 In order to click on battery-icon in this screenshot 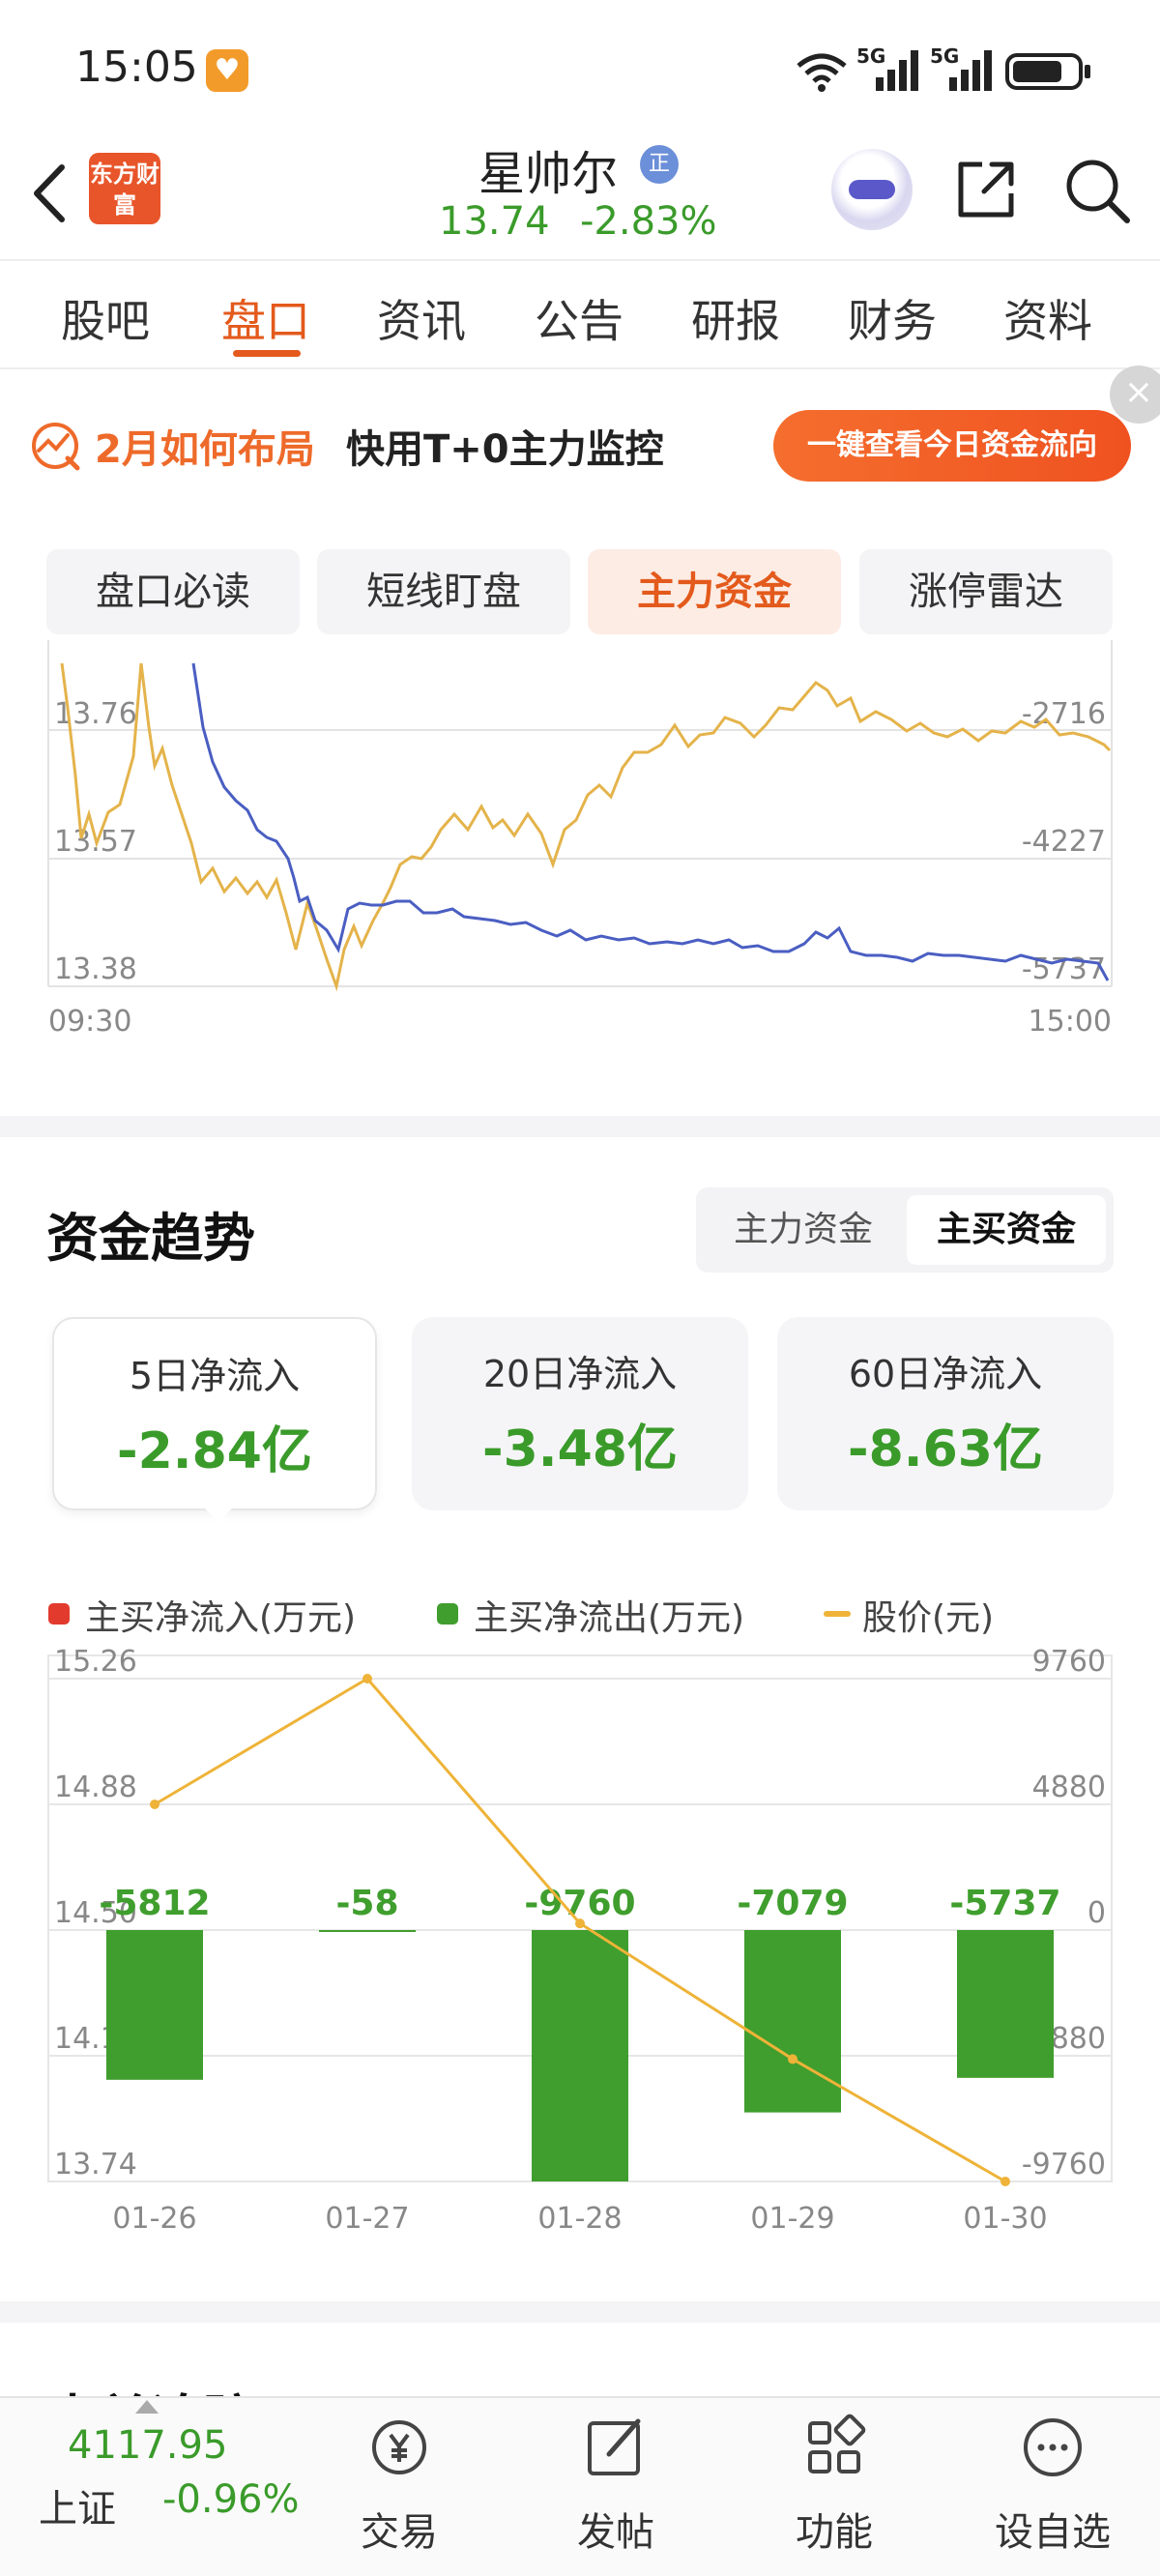, I will do `click(1048, 71)`.